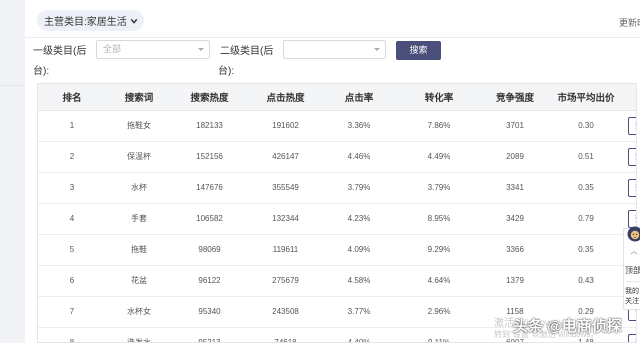 This screenshot has width=640, height=343. What do you see at coordinates (439, 281) in the screenshot?
I see `cell-cvr: 4.64%` at bounding box center [439, 281].